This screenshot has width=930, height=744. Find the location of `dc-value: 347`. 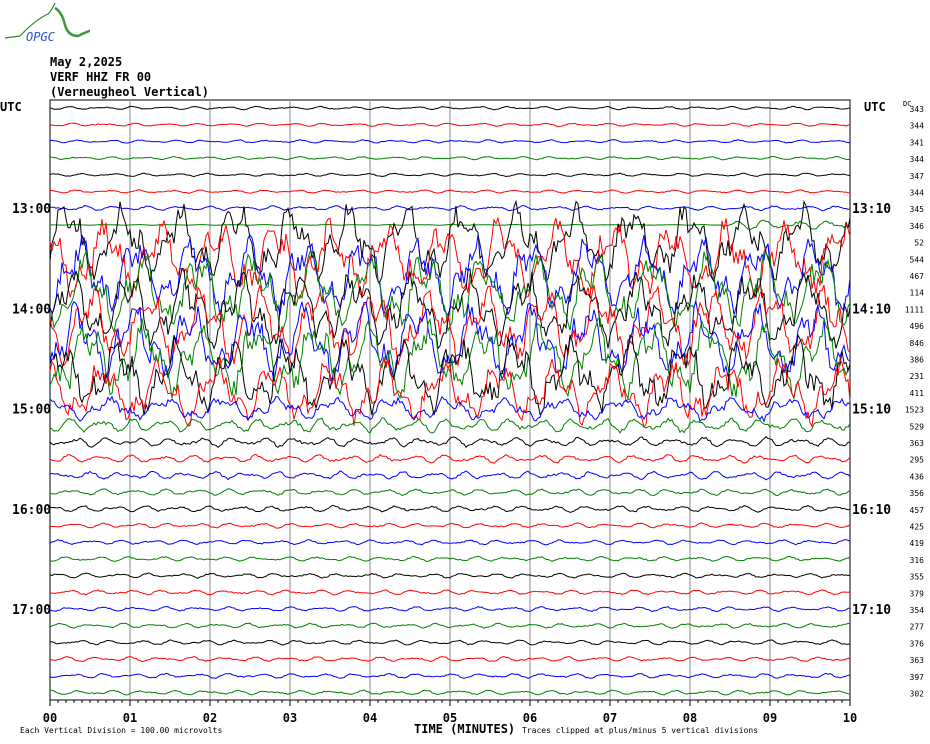

dc-value: 347 is located at coordinates (917, 176).